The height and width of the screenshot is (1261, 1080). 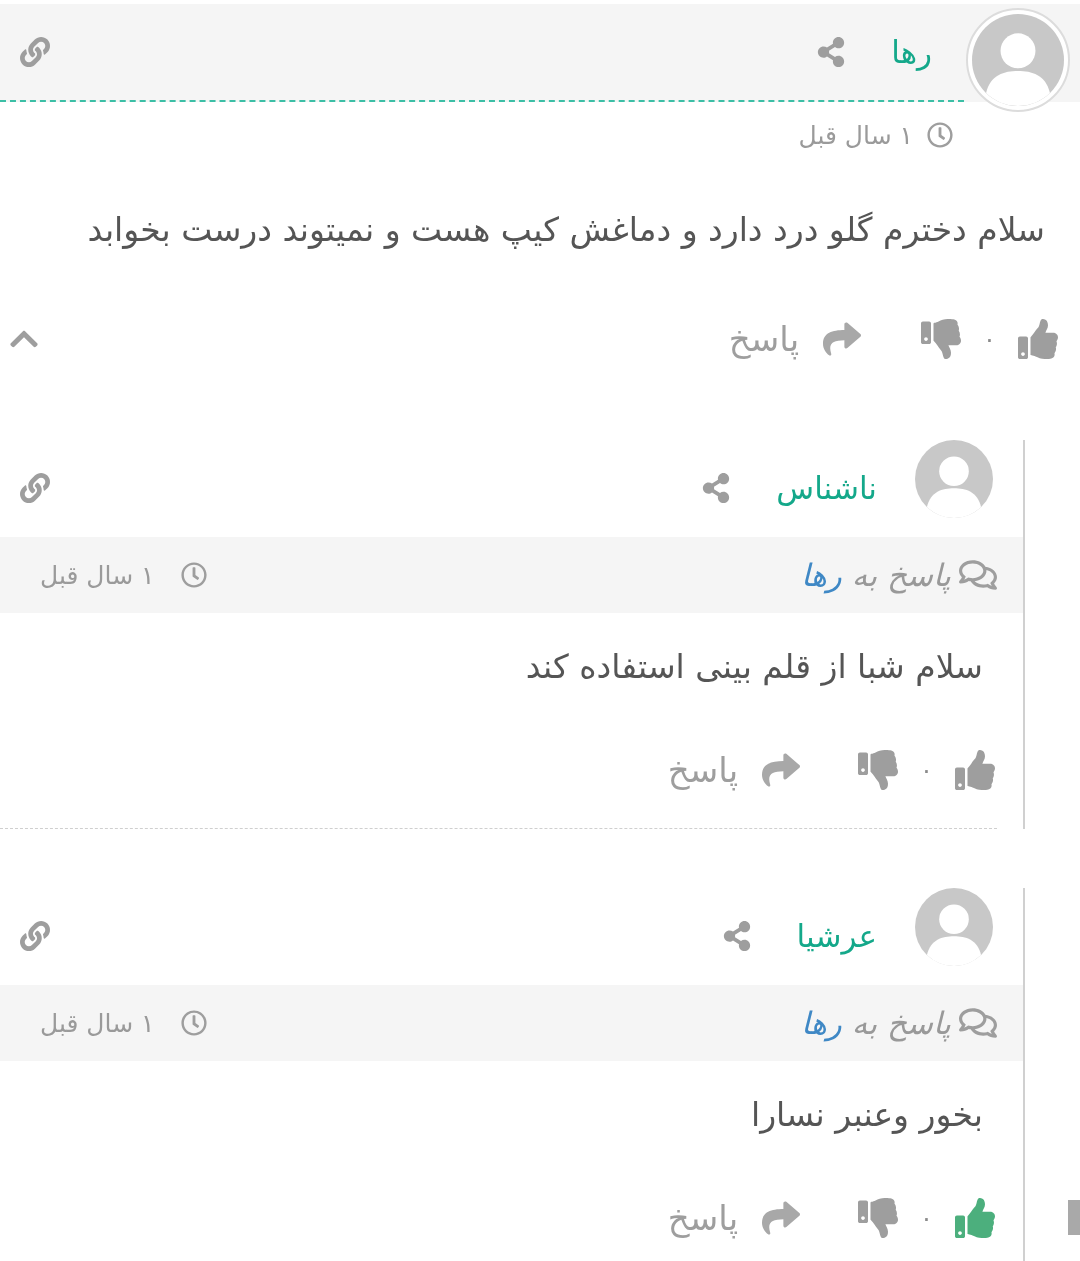 What do you see at coordinates (754, 667) in the screenshot?
I see `reply-text: سلام شبا از قلم بینی استفاده کند` at bounding box center [754, 667].